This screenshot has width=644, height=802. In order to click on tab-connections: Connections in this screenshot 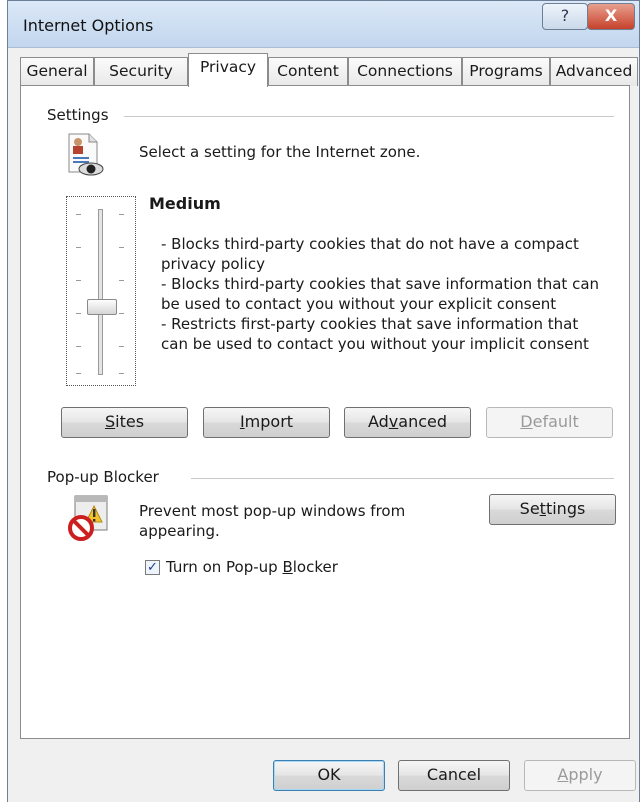, I will do `click(405, 71)`.